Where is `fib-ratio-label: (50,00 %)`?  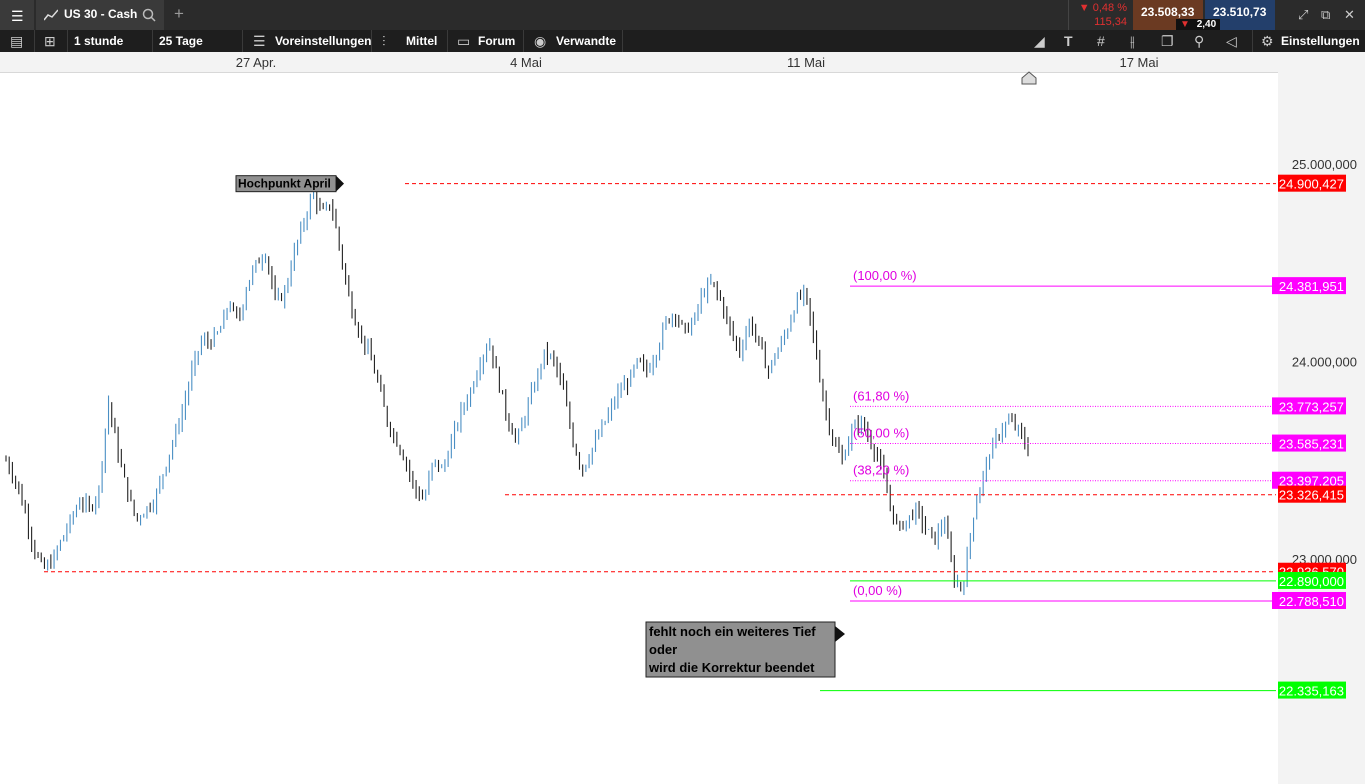
fib-ratio-label: (50,00 %) is located at coordinates (881, 433).